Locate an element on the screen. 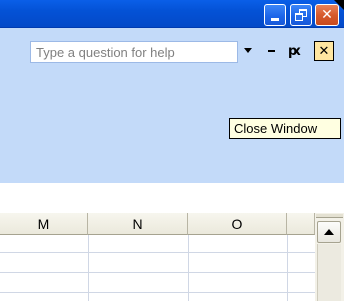  document-close-button: ✕ is located at coordinates (324, 51).